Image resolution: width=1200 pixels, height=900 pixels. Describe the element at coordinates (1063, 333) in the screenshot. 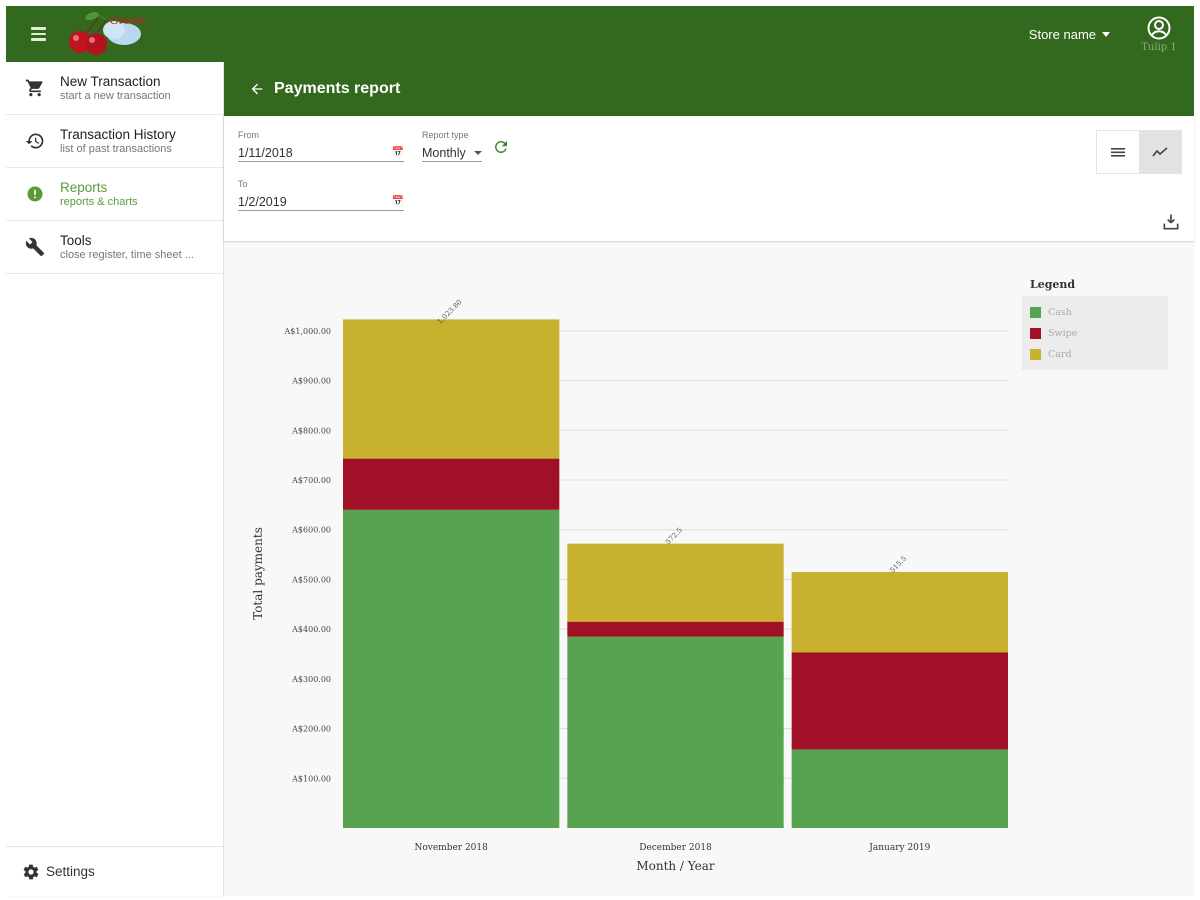

I see `legend-label: Swipe` at that location.